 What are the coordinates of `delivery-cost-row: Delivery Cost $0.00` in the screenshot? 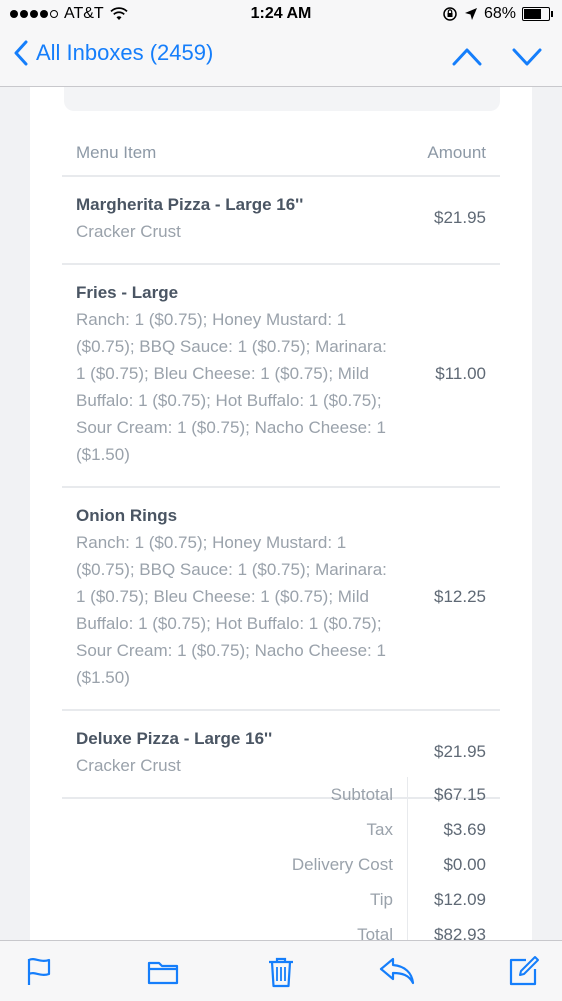 It's located at (376, 864).